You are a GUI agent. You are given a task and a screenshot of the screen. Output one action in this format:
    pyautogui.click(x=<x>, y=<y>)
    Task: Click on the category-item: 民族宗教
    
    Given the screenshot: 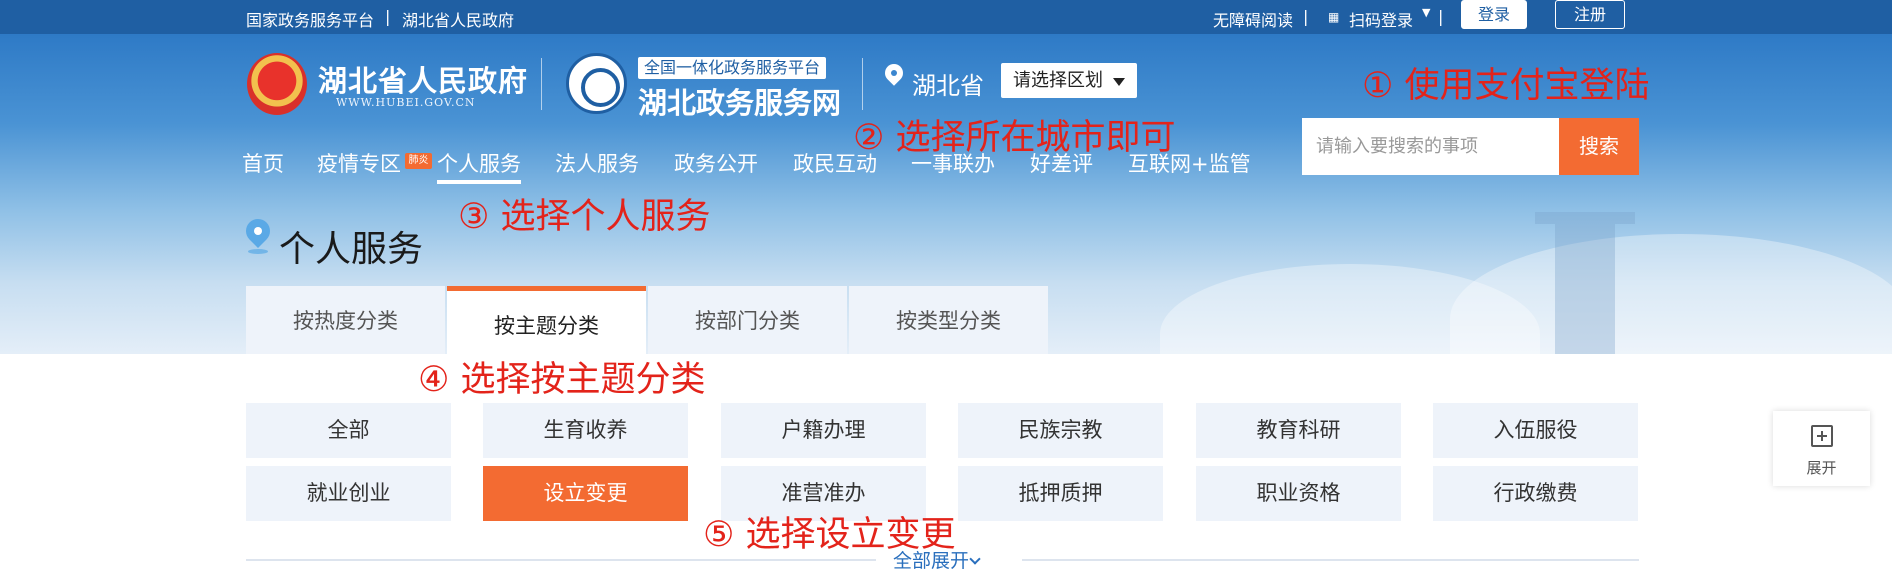 What is the action you would take?
    pyautogui.click(x=1060, y=430)
    